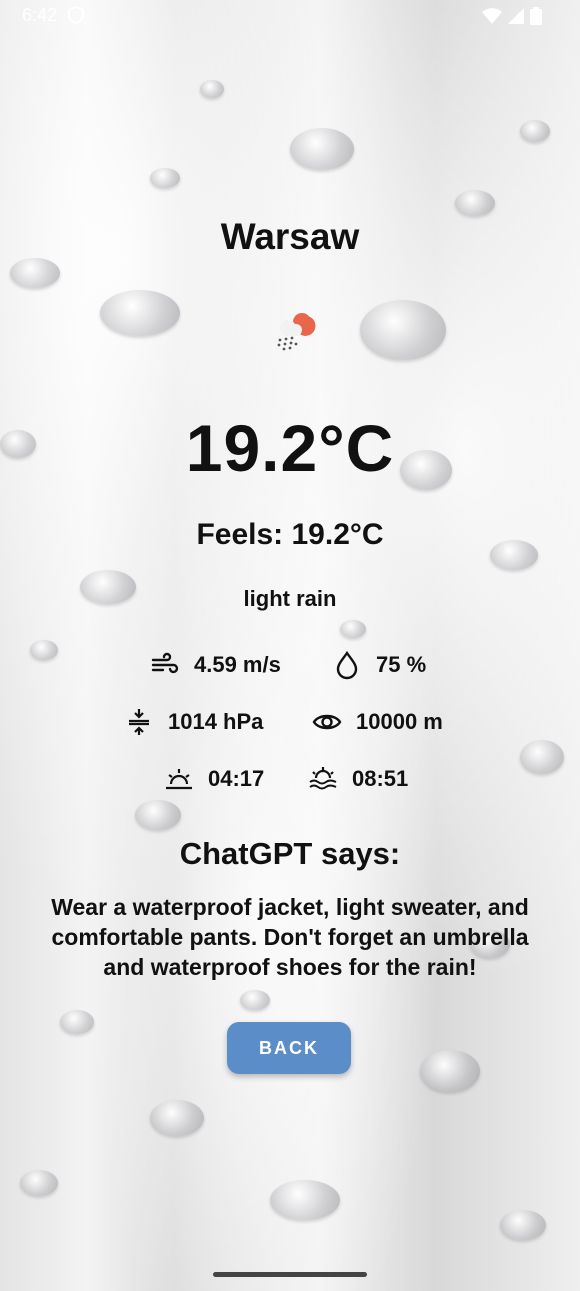  Describe the element at coordinates (165, 663) in the screenshot. I see `wind-icon` at that location.